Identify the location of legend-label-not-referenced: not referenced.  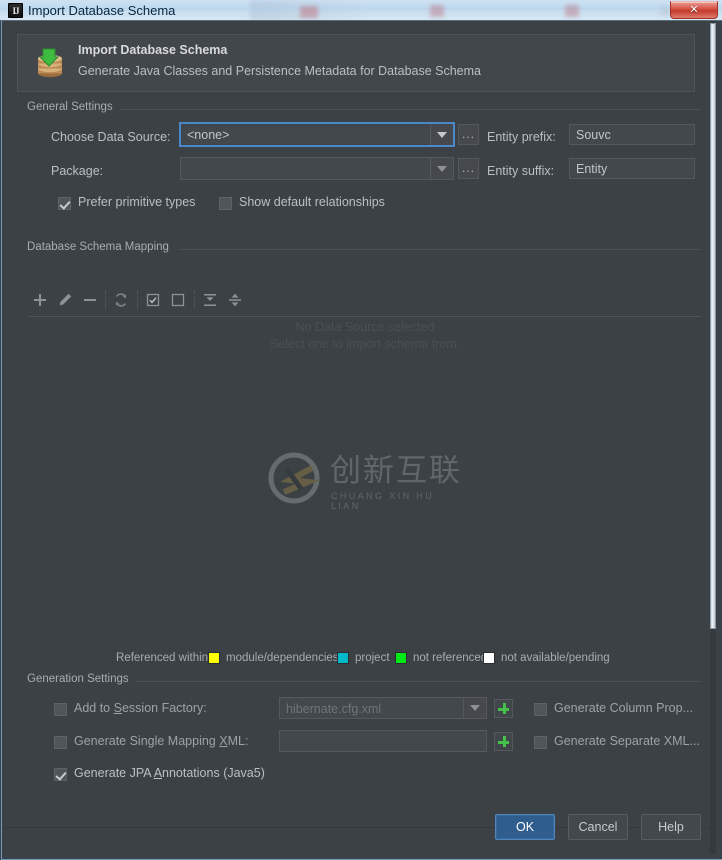
(450, 658).